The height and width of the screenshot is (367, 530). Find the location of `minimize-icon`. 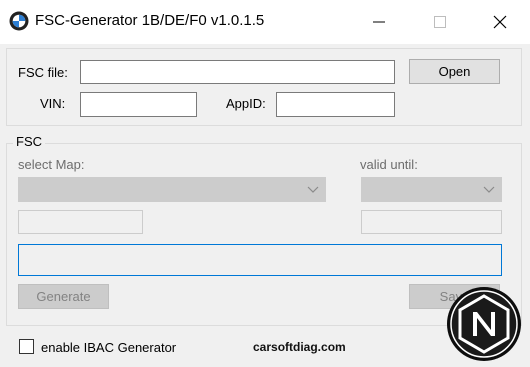

minimize-icon is located at coordinates (379, 22).